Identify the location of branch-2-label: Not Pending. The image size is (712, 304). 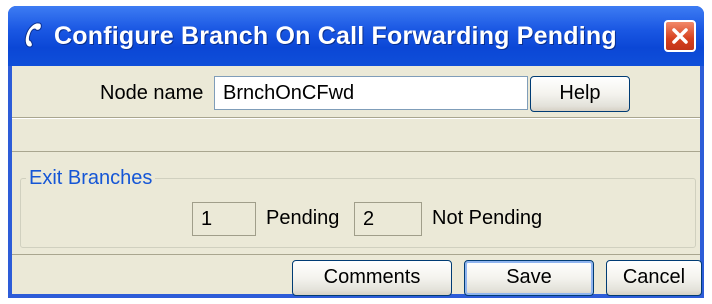
(487, 218).